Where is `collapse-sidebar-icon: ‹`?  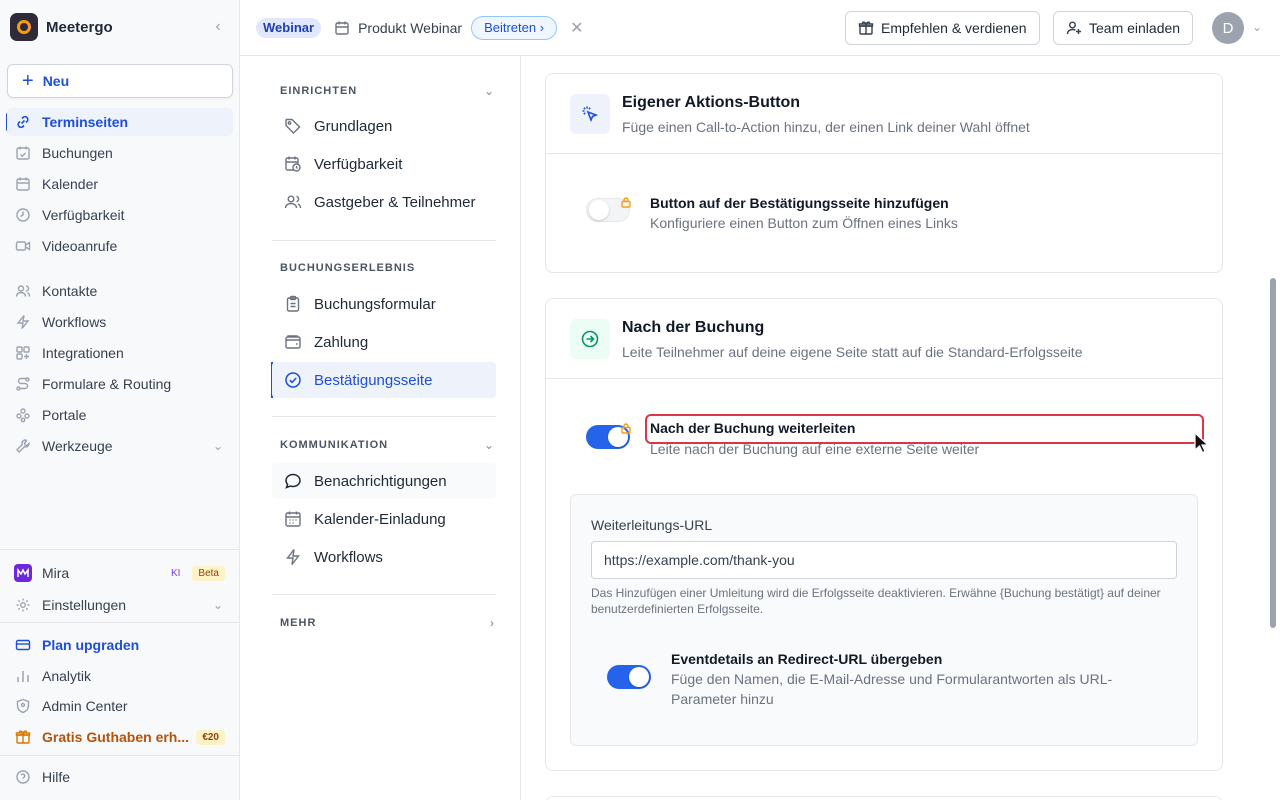
collapse-sidebar-icon: ‹ is located at coordinates (218, 27).